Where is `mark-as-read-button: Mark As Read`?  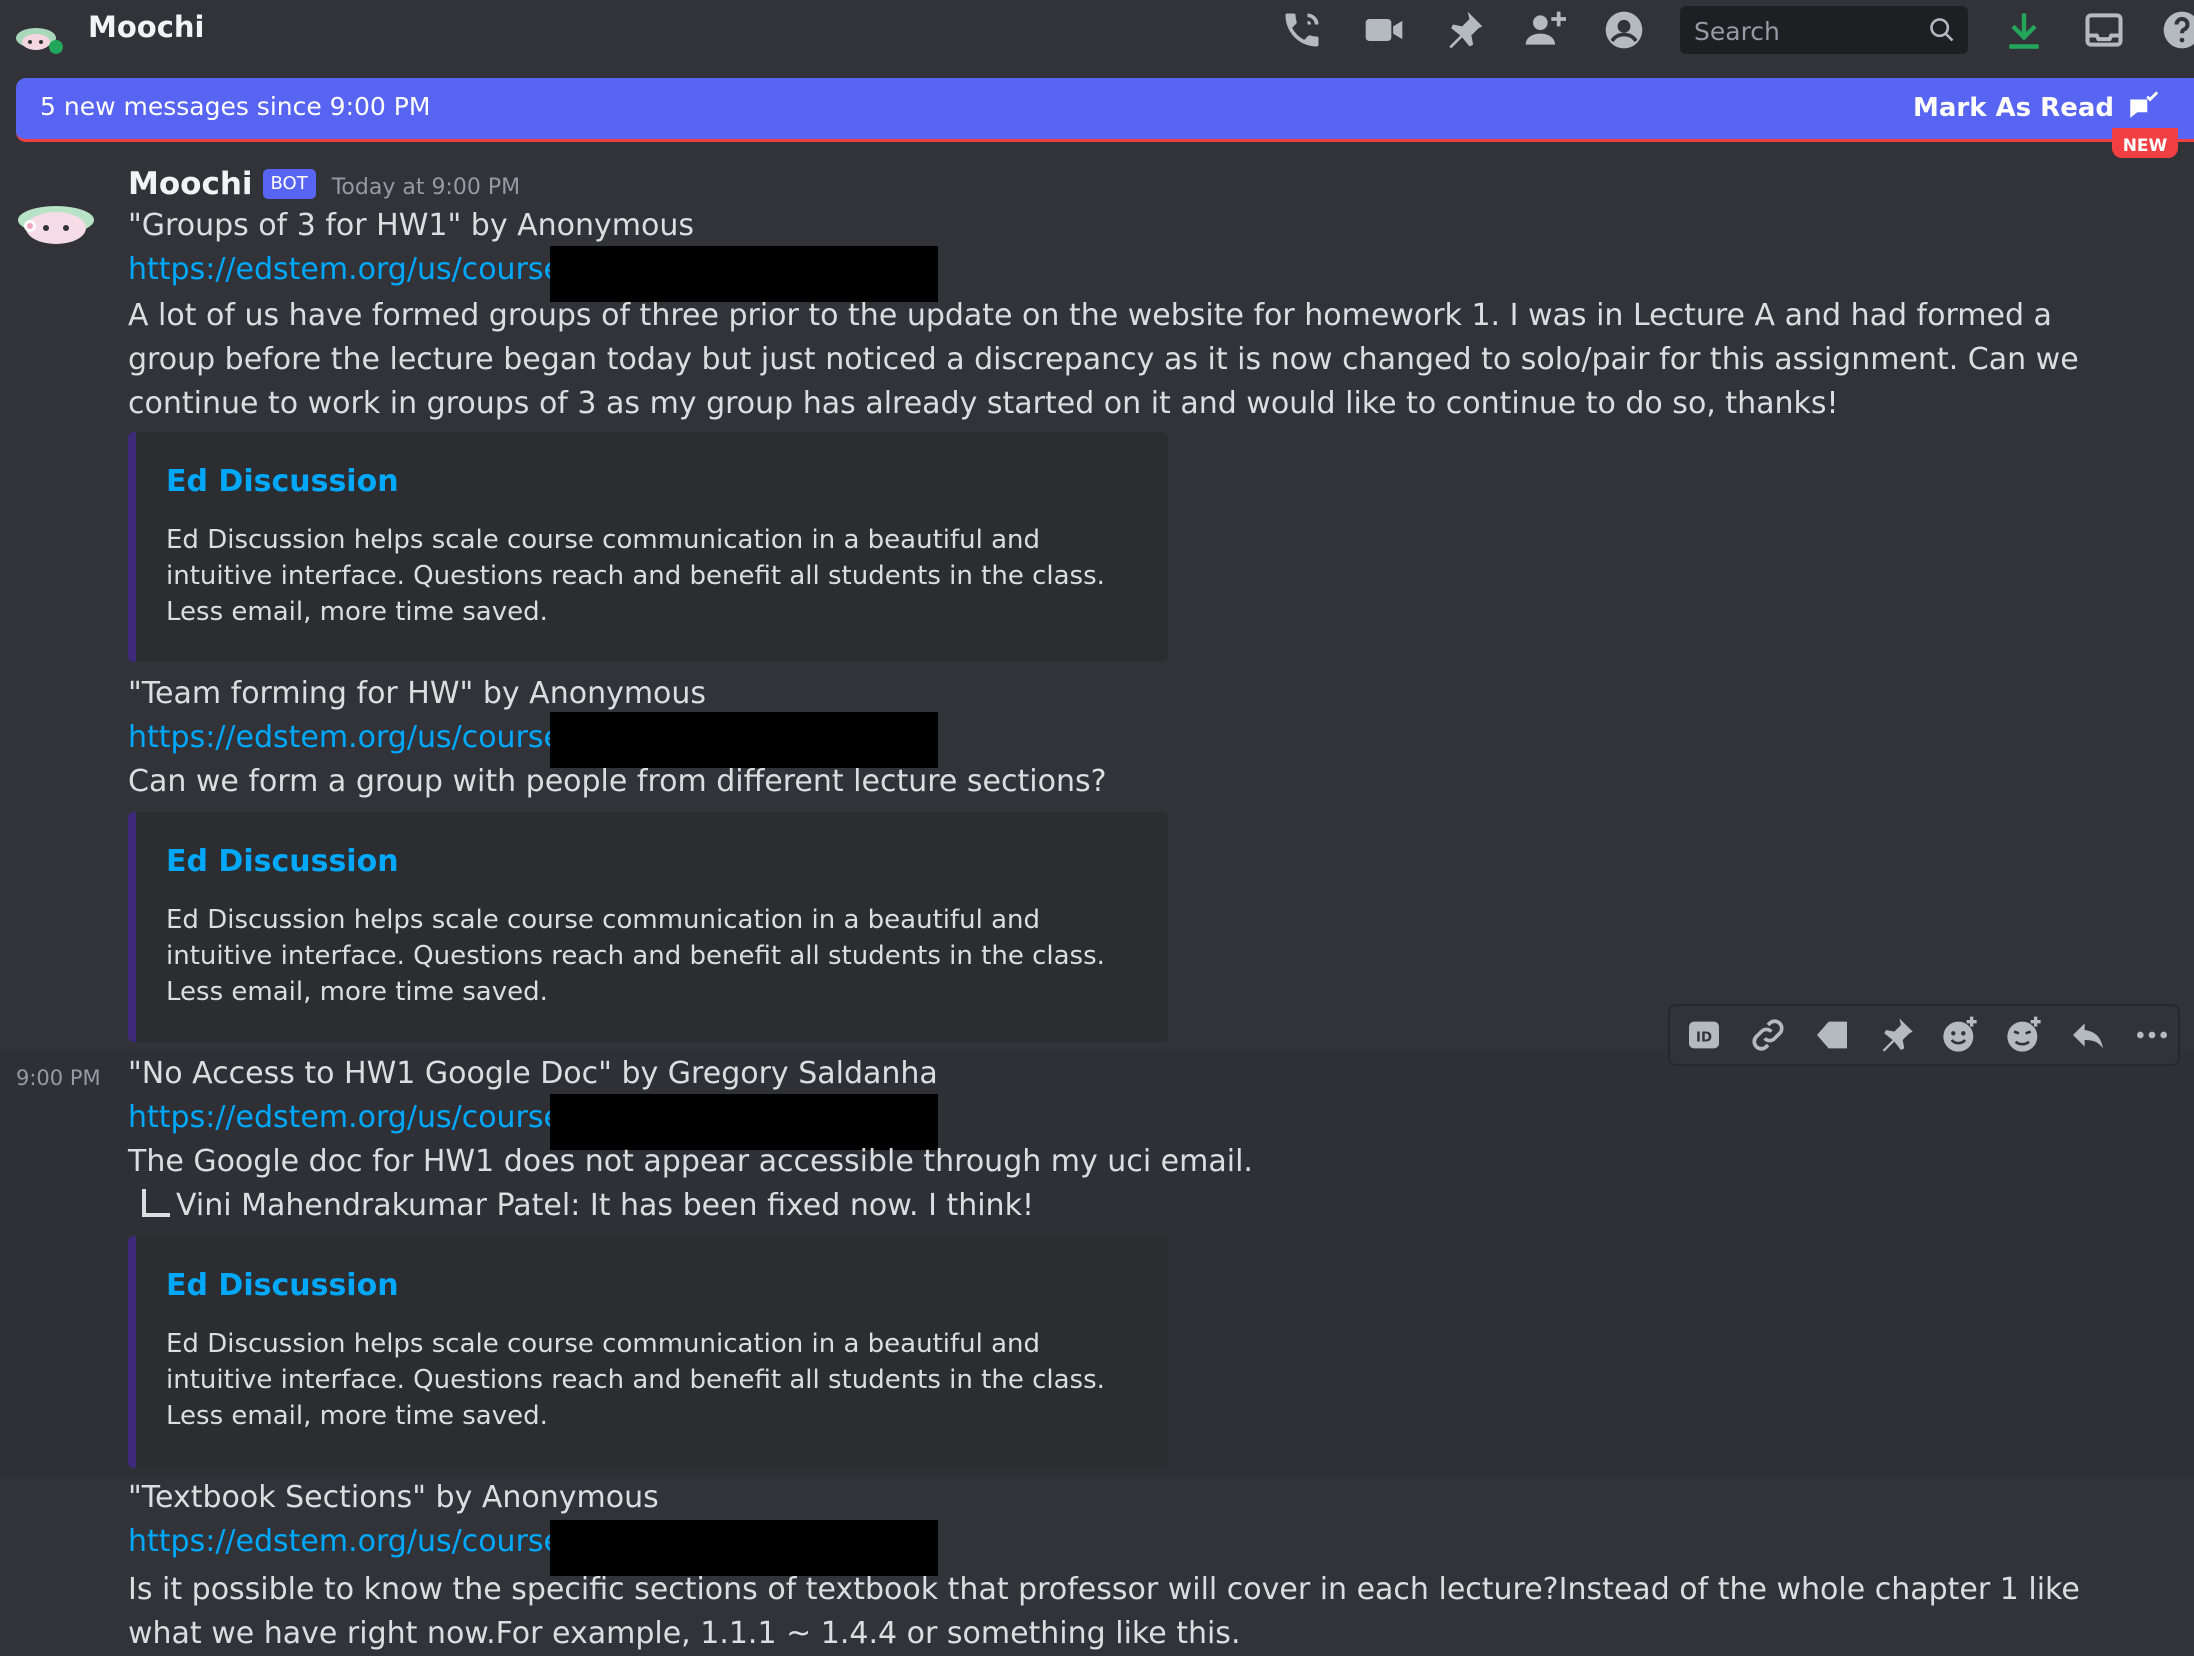
mark-as-read-button: Mark As Read is located at coordinates (2036, 108).